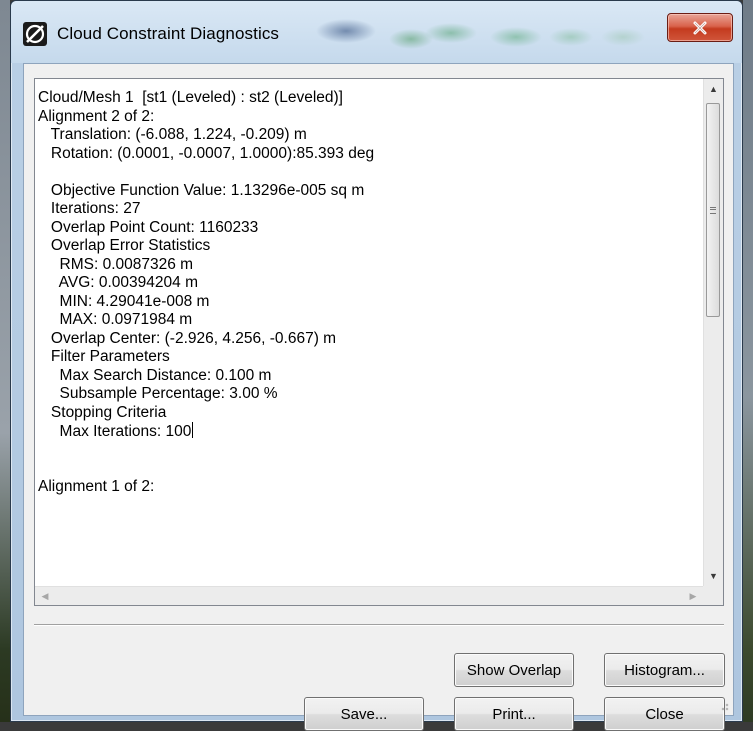 This screenshot has width=753, height=731. I want to click on show-overlap-button: Show Overlap, so click(514, 670).